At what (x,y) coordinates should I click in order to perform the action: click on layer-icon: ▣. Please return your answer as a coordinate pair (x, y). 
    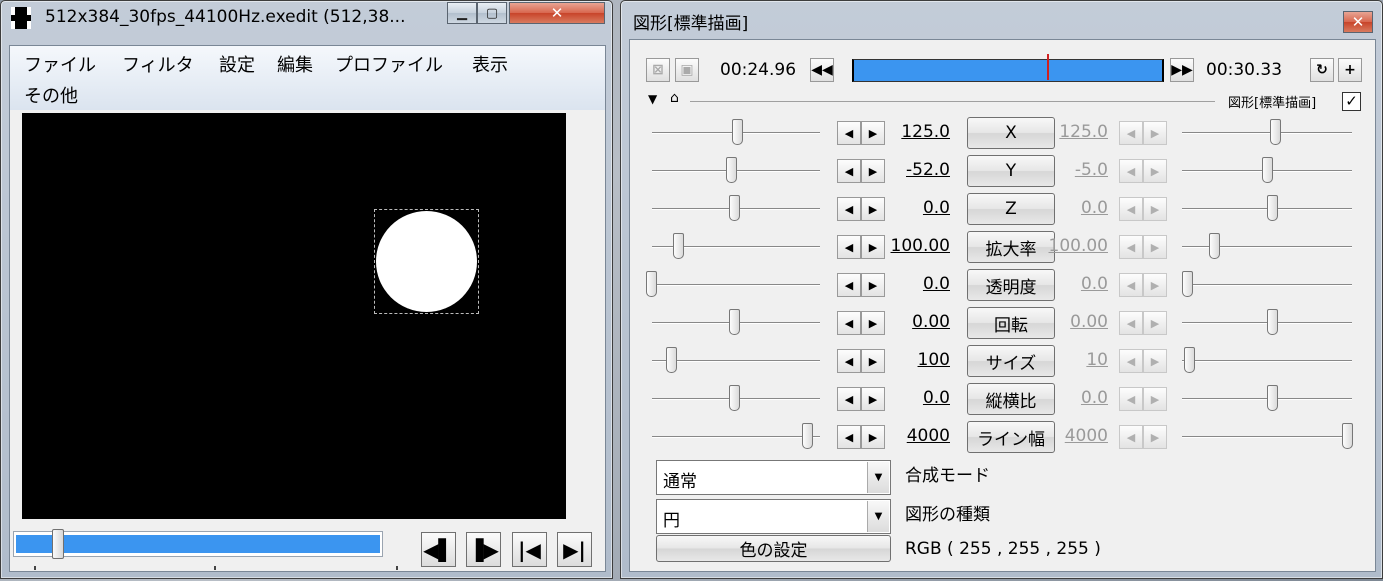
    Looking at the image, I should click on (687, 70).